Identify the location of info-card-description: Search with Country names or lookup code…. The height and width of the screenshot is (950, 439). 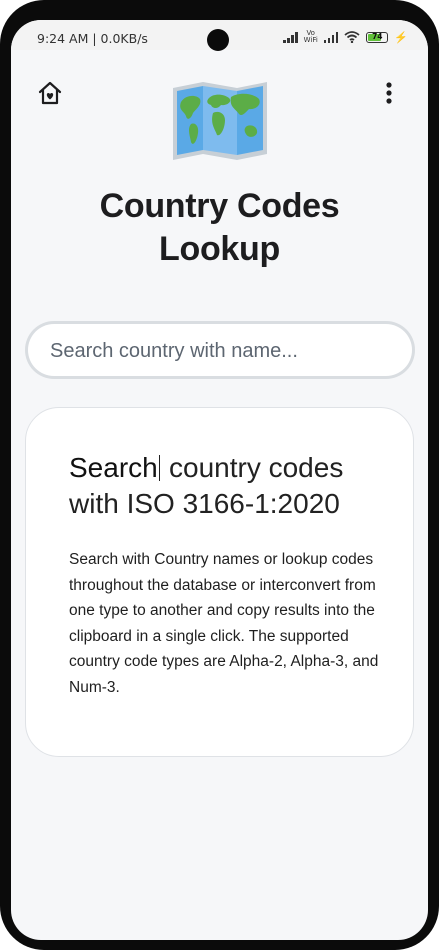
(224, 623).